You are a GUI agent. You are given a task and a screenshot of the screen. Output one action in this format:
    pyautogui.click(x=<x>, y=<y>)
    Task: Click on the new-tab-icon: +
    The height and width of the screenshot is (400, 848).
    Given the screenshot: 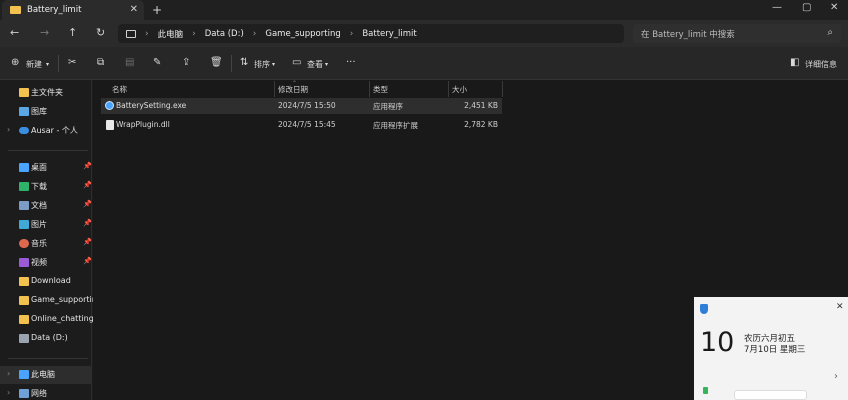 What is the action you would take?
    pyautogui.click(x=157, y=10)
    